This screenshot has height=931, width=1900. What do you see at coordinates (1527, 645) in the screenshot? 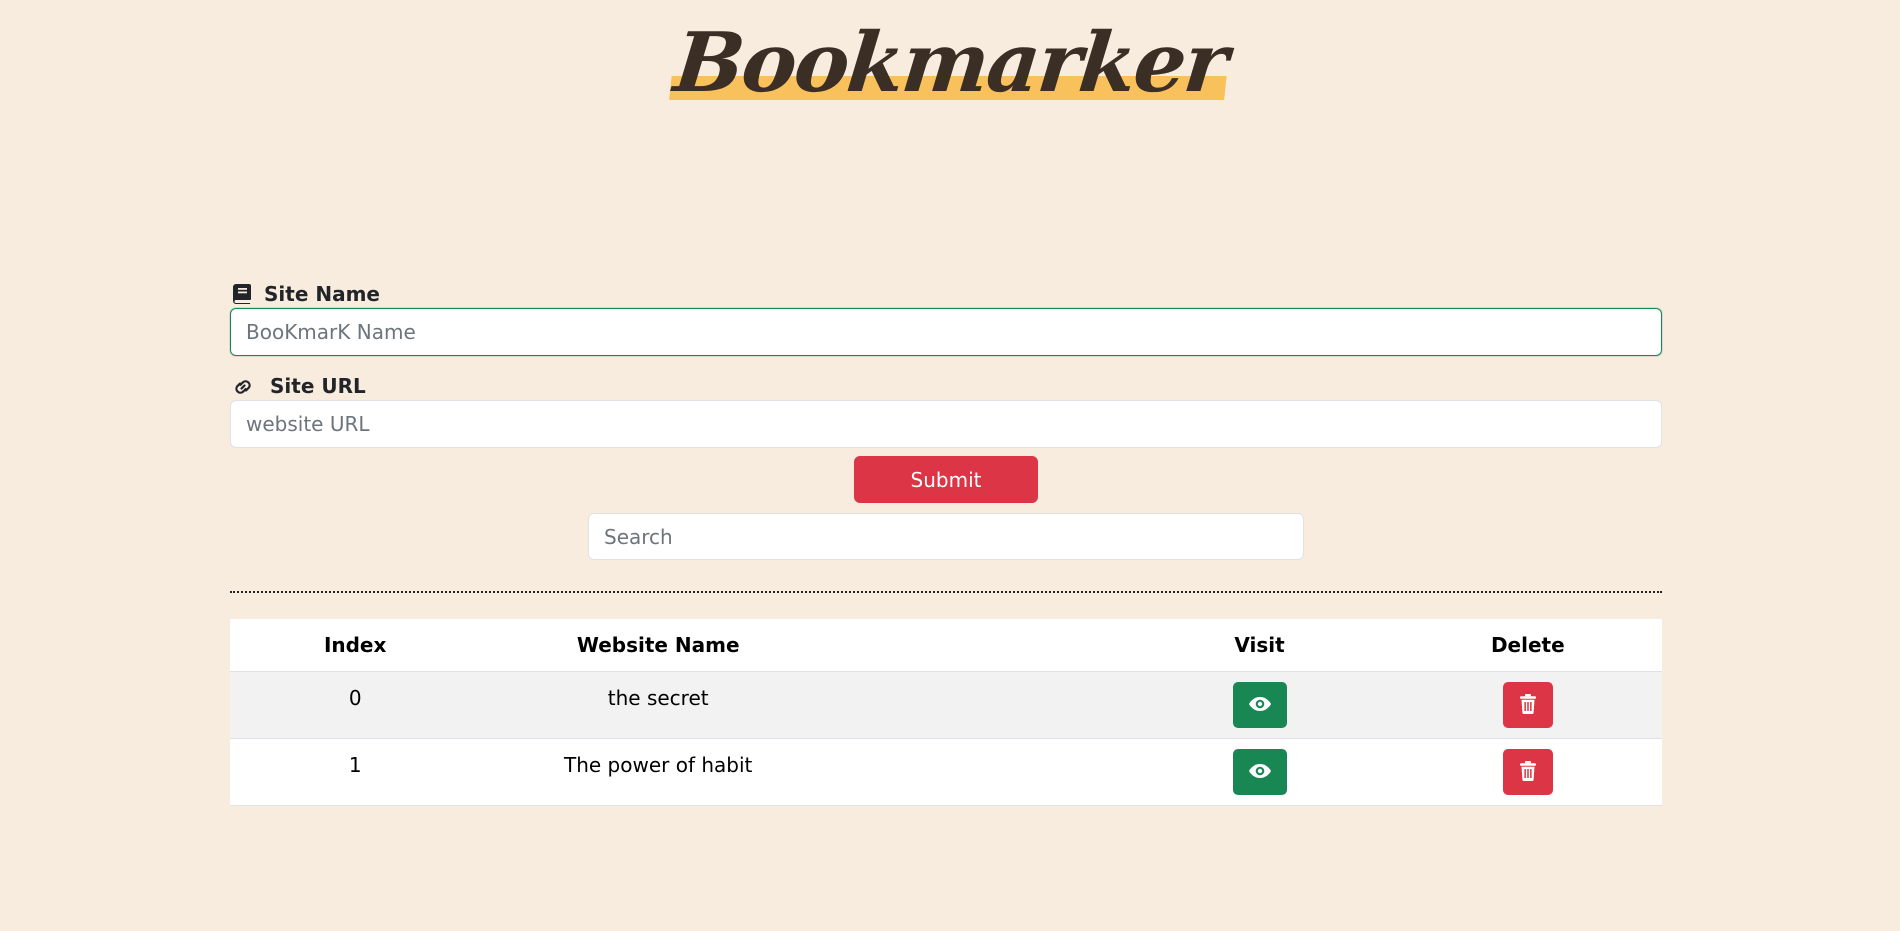
I see `header-delete: Delete` at bounding box center [1527, 645].